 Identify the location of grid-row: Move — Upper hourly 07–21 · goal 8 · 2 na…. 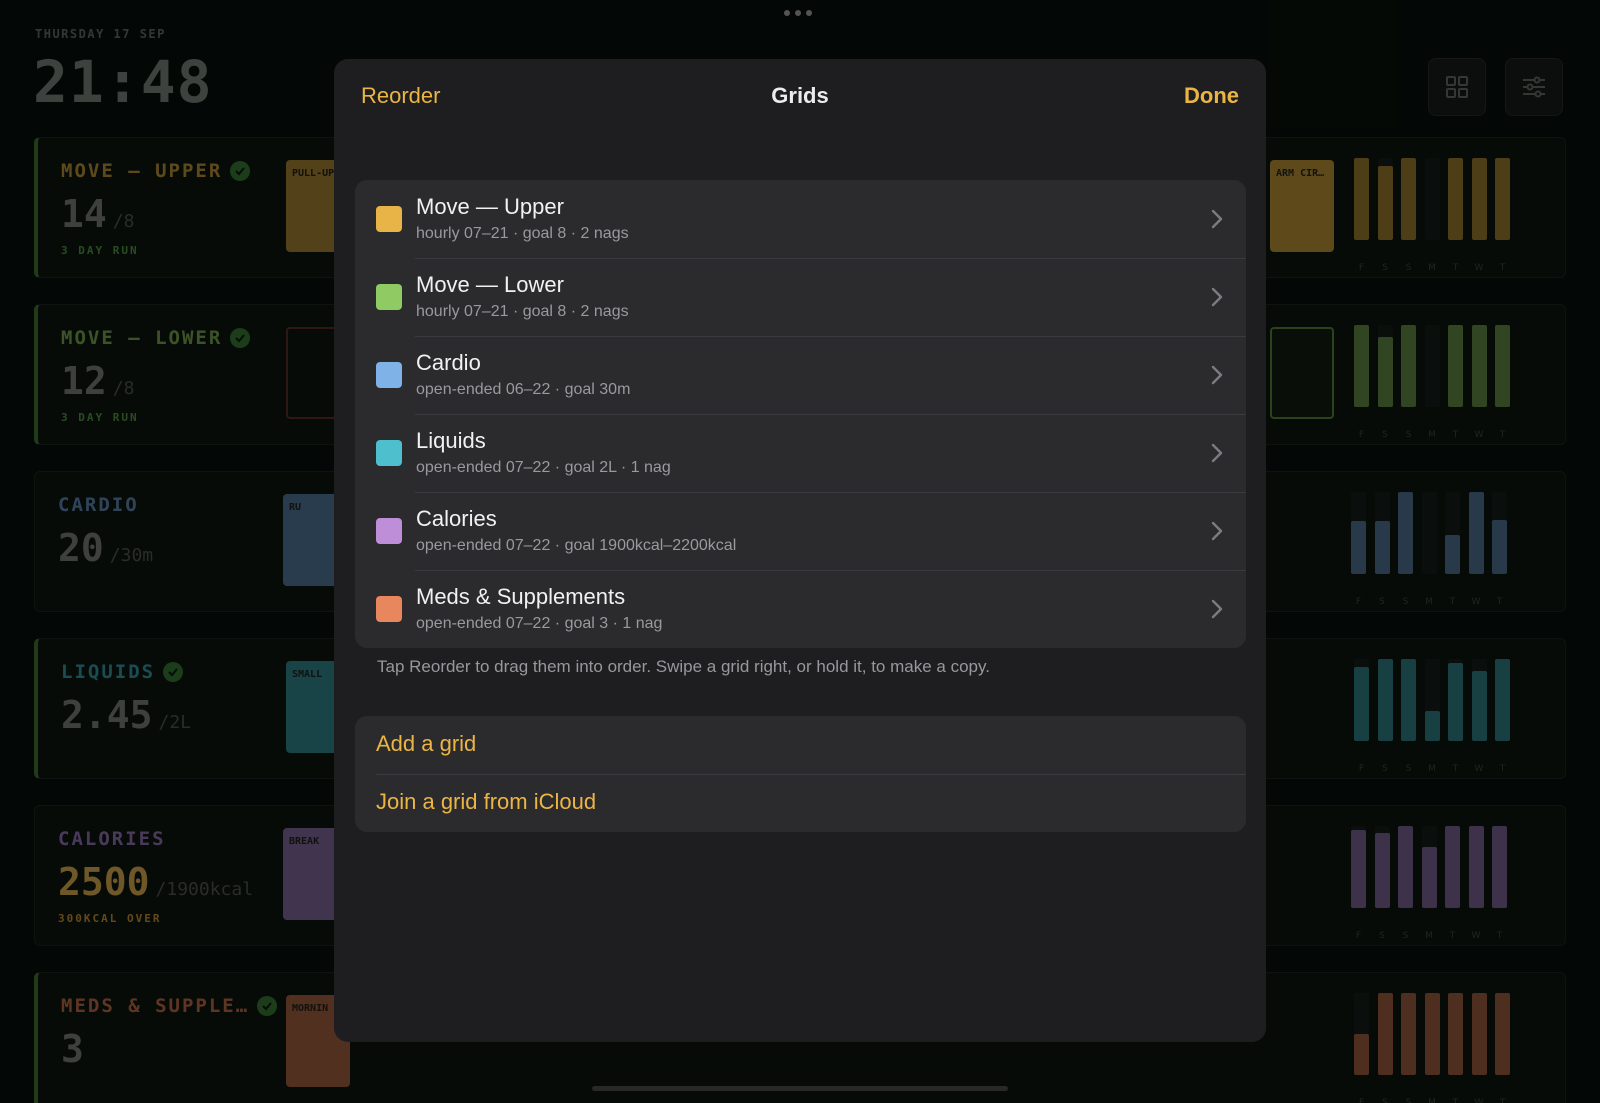
(800, 219).